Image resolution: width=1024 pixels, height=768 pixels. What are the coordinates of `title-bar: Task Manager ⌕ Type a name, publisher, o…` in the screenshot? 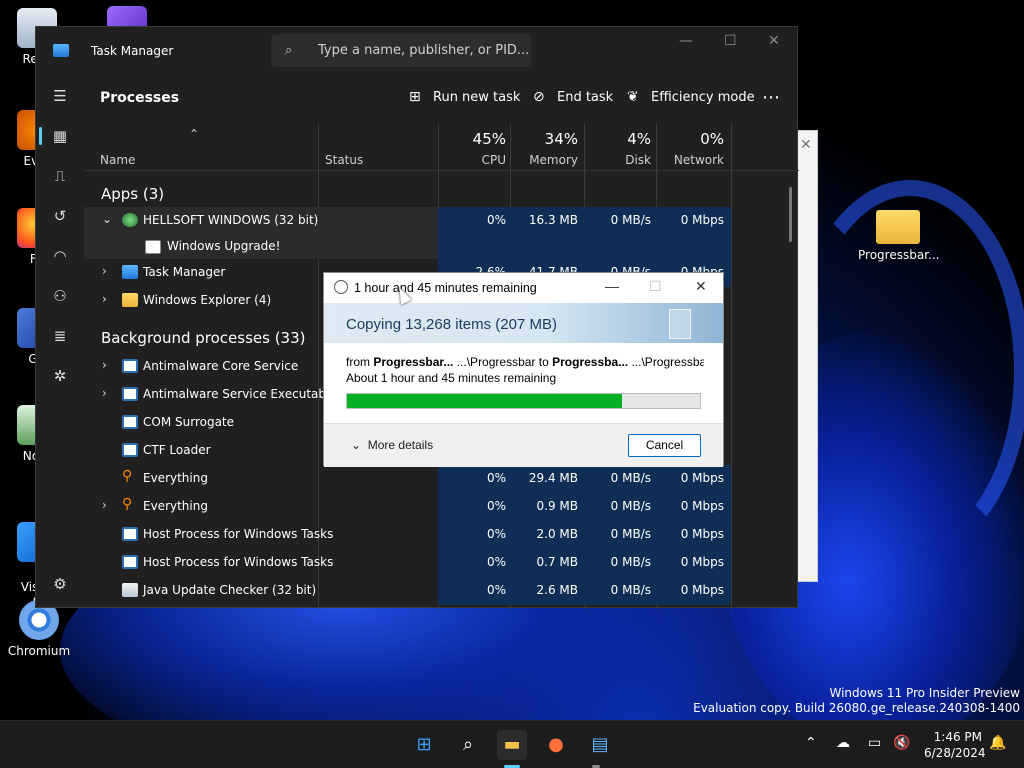 It's located at (416, 51).